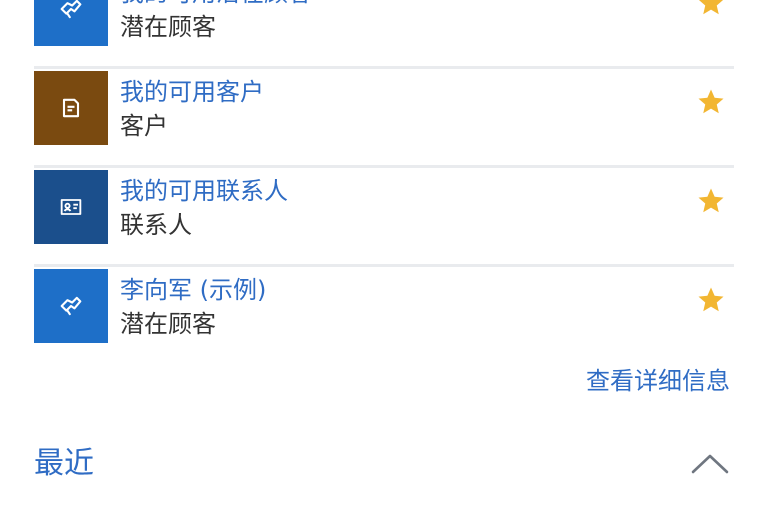  I want to click on contact-icon, so click(71, 207).